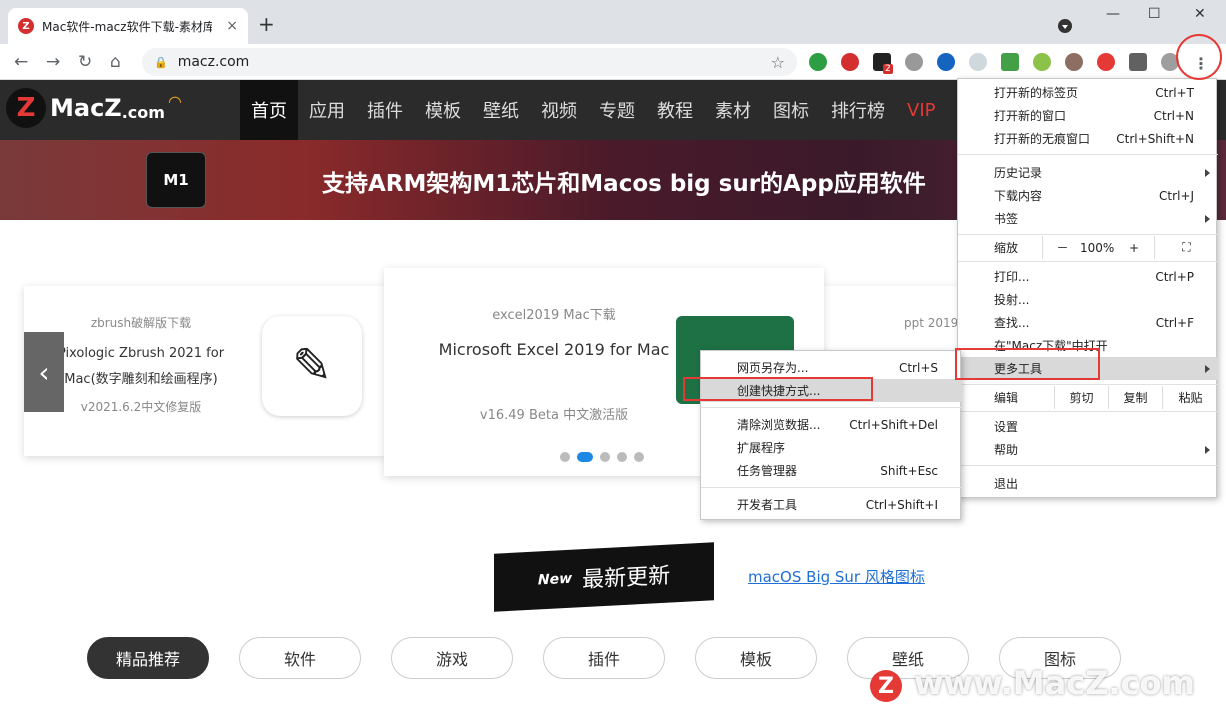 The height and width of the screenshot is (712, 1226). I want to click on extension-shadow-icon, so click(914, 62).